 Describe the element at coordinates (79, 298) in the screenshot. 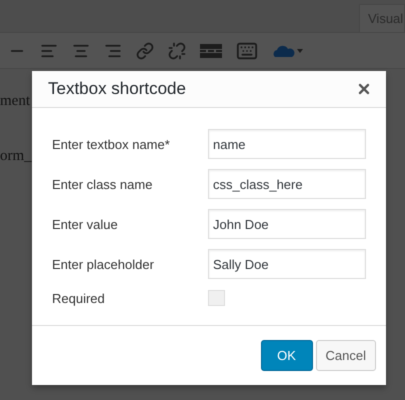

I see `field-label: Required` at that location.